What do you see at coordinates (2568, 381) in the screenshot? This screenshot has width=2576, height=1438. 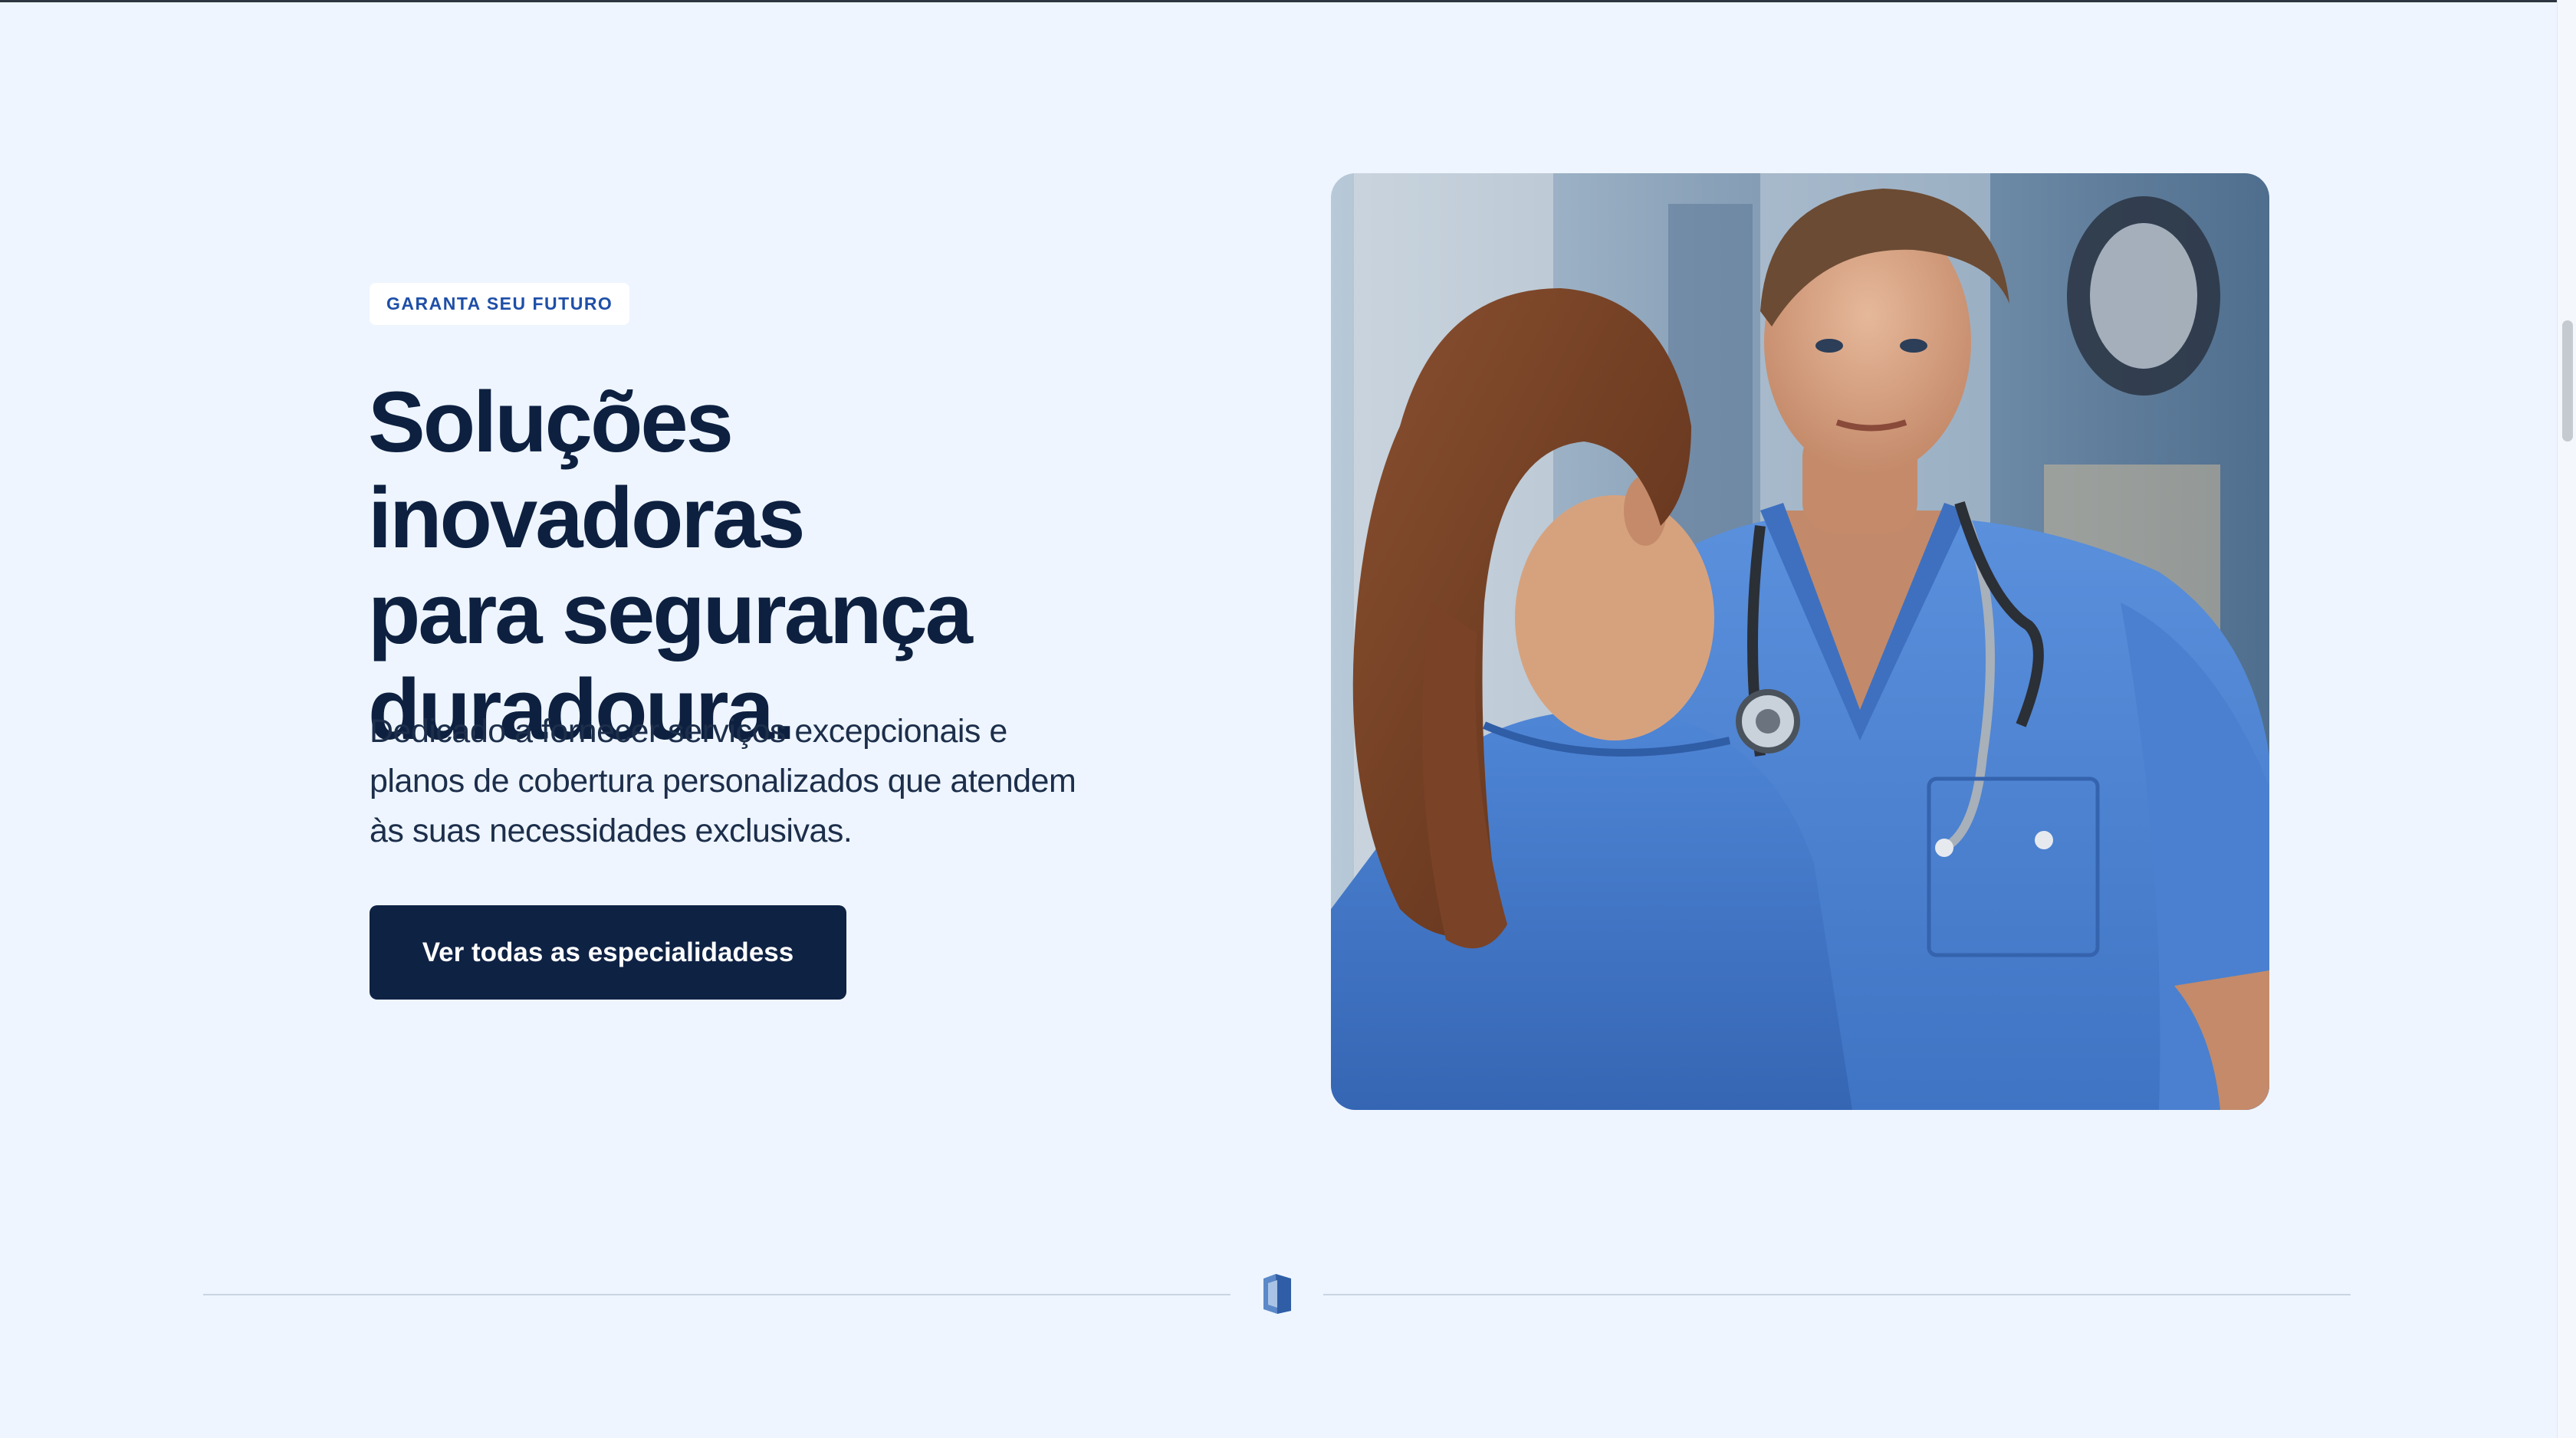 I see `scrollbar-thumb` at bounding box center [2568, 381].